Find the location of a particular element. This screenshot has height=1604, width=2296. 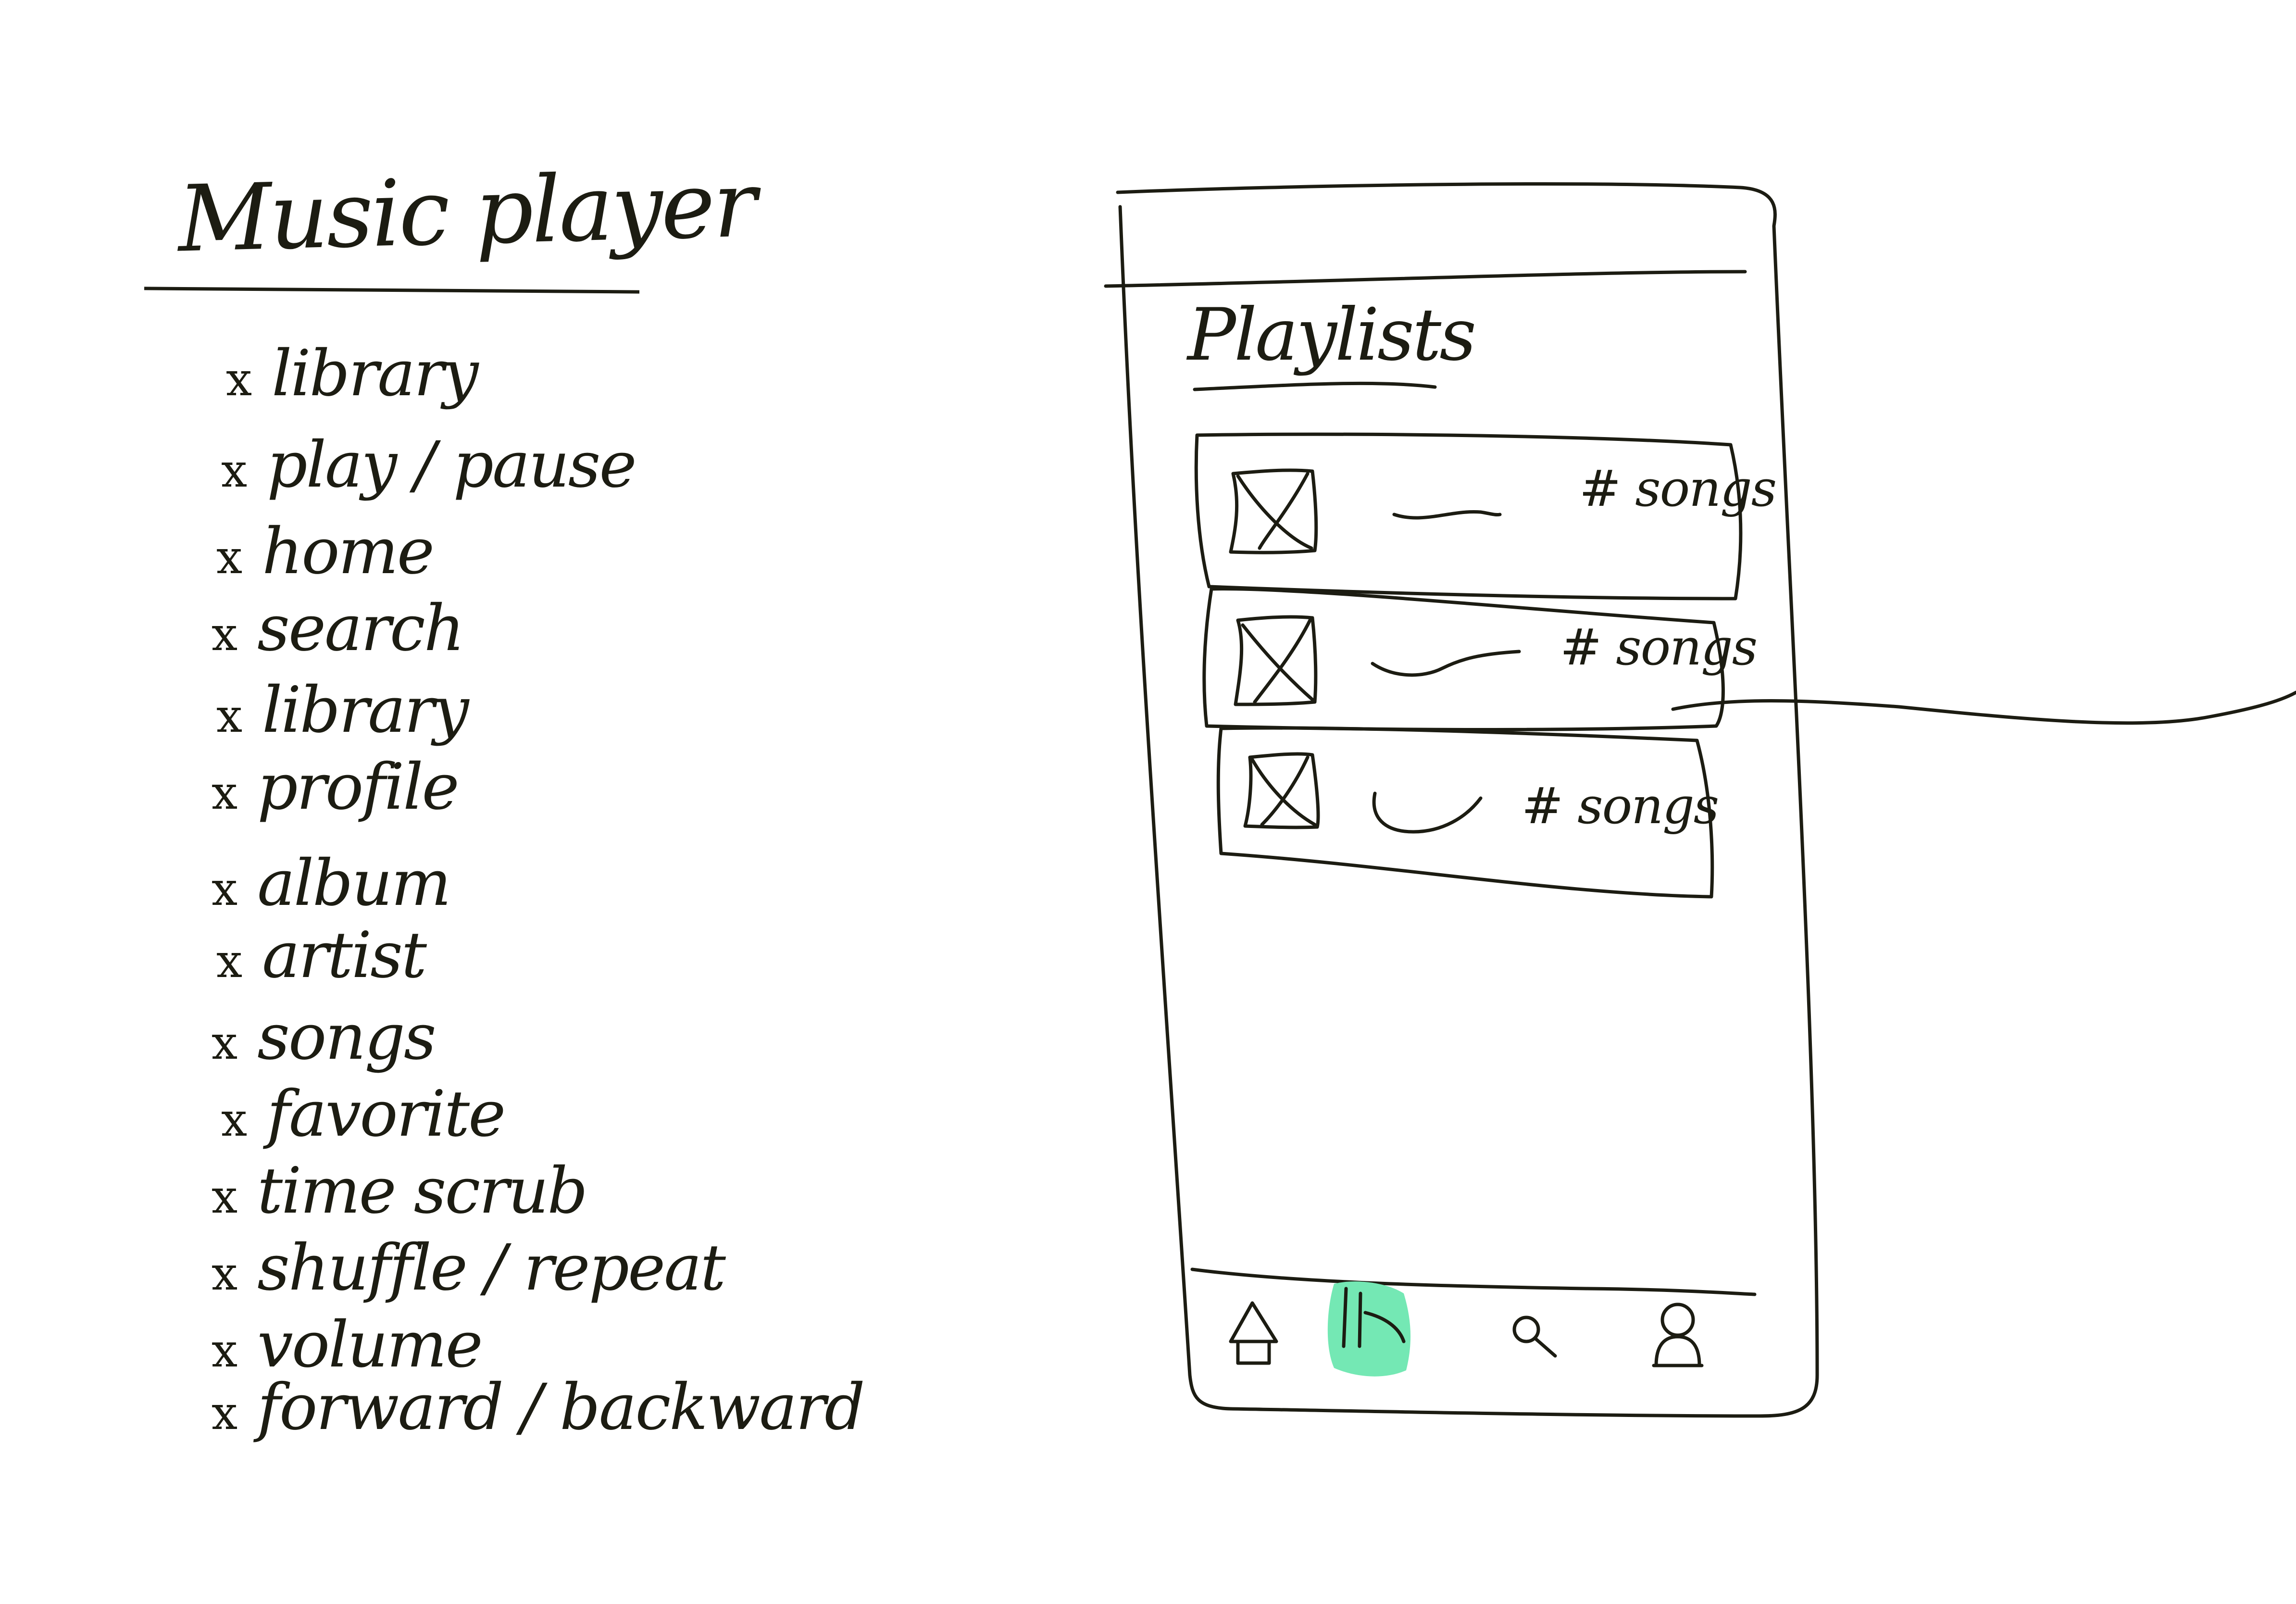

header-divider is located at coordinates (1425, 279).